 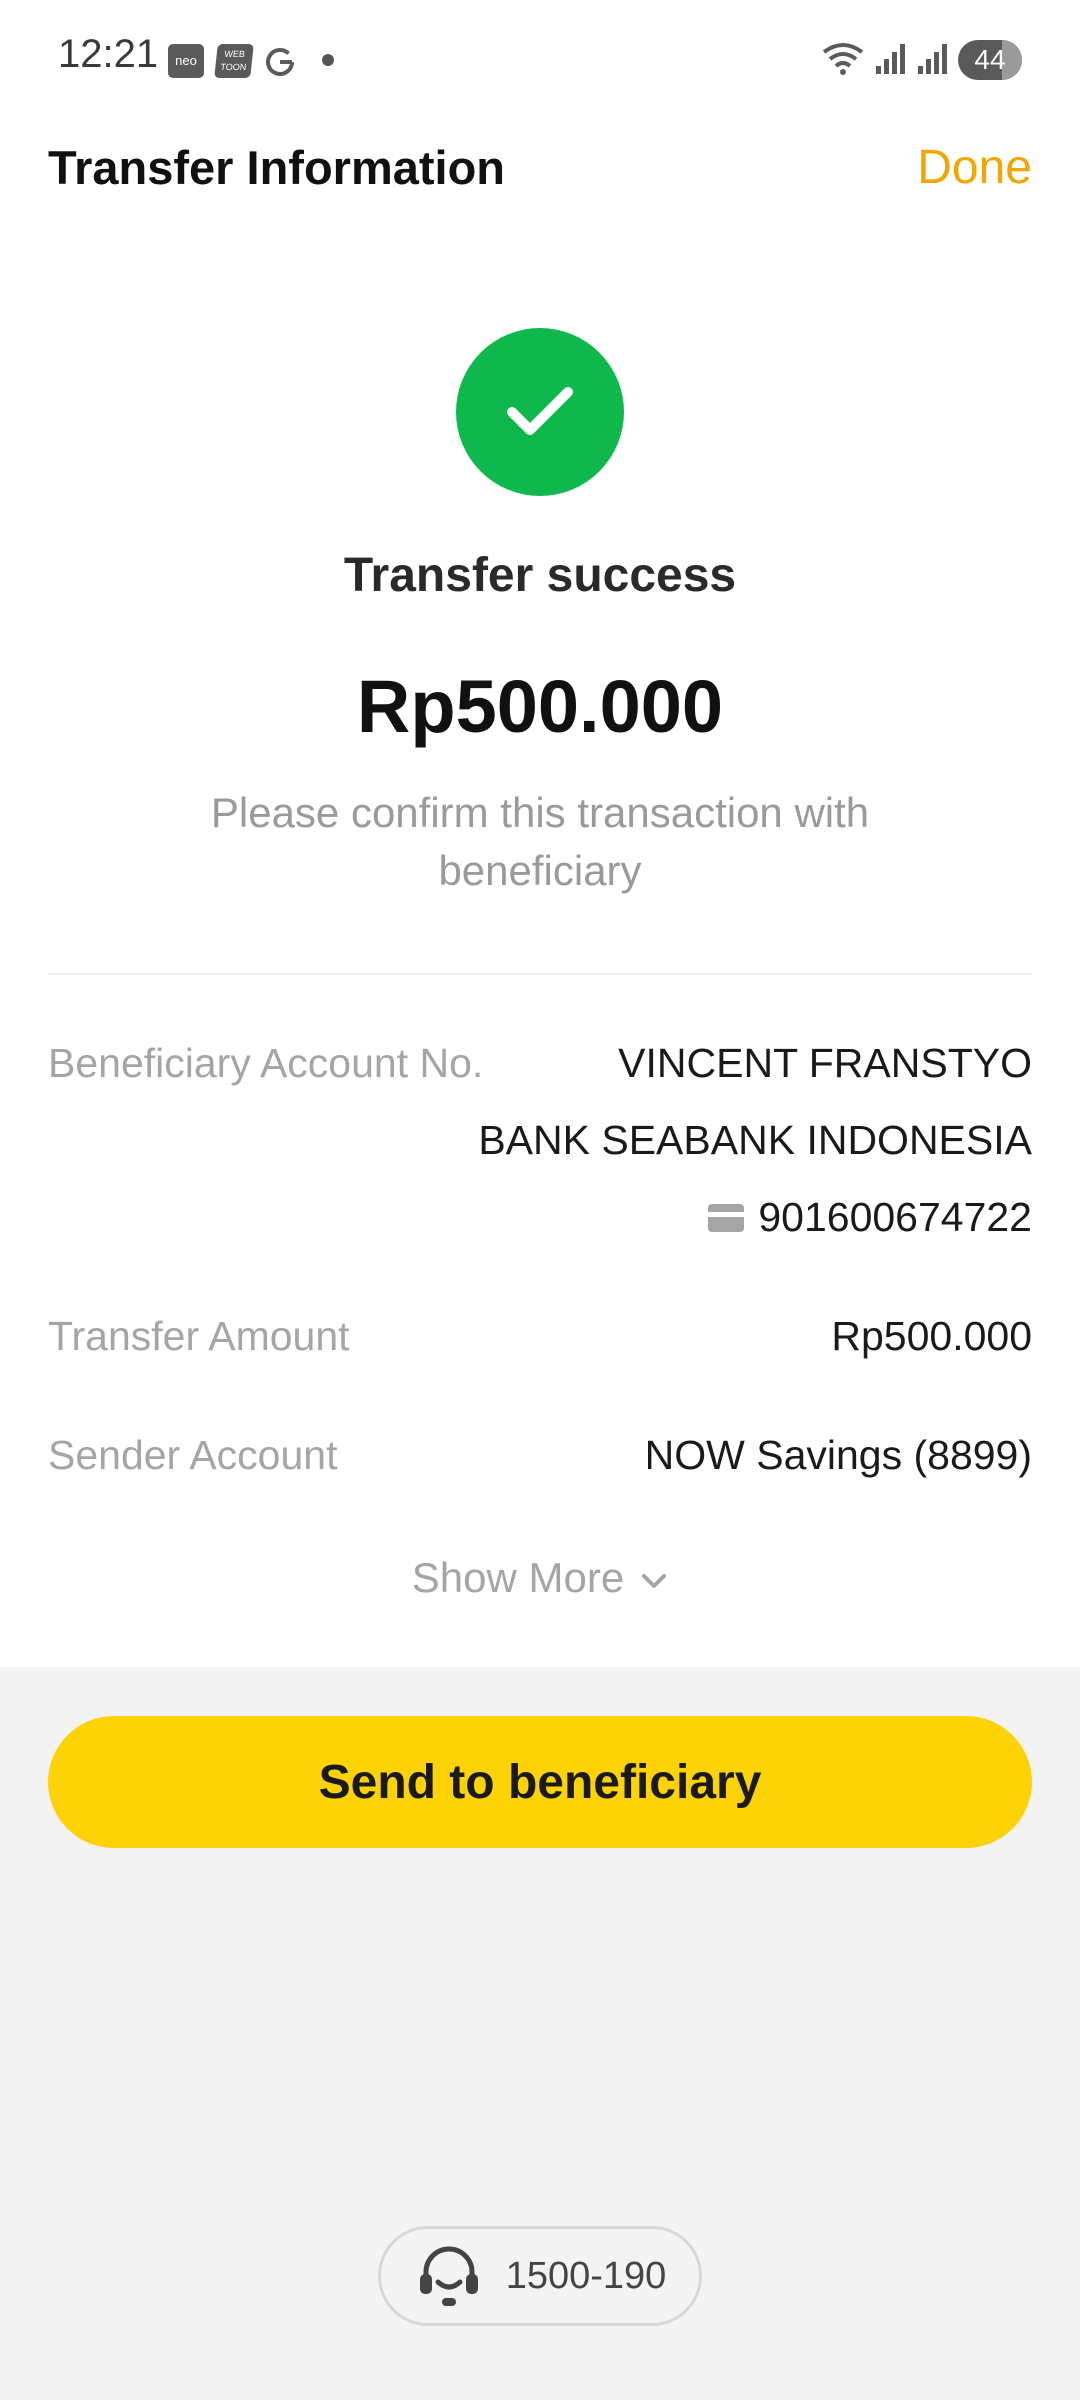 I want to click on status-bar: 12:21 neo WEB TOON 44, so click(x=540, y=58).